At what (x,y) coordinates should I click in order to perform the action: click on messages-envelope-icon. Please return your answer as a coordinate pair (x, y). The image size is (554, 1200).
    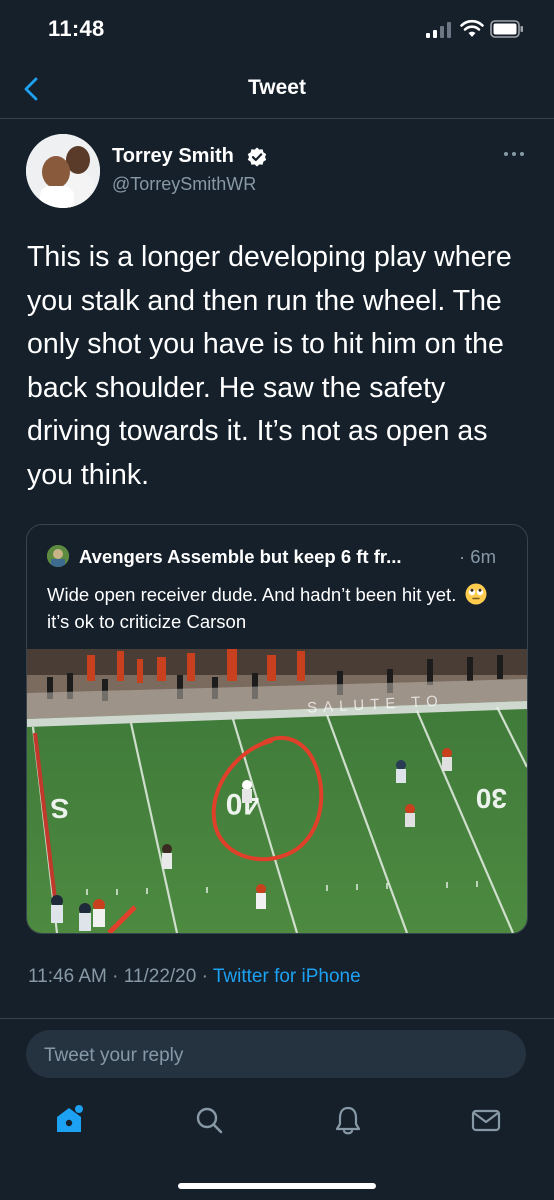
    Looking at the image, I should click on (486, 1120).